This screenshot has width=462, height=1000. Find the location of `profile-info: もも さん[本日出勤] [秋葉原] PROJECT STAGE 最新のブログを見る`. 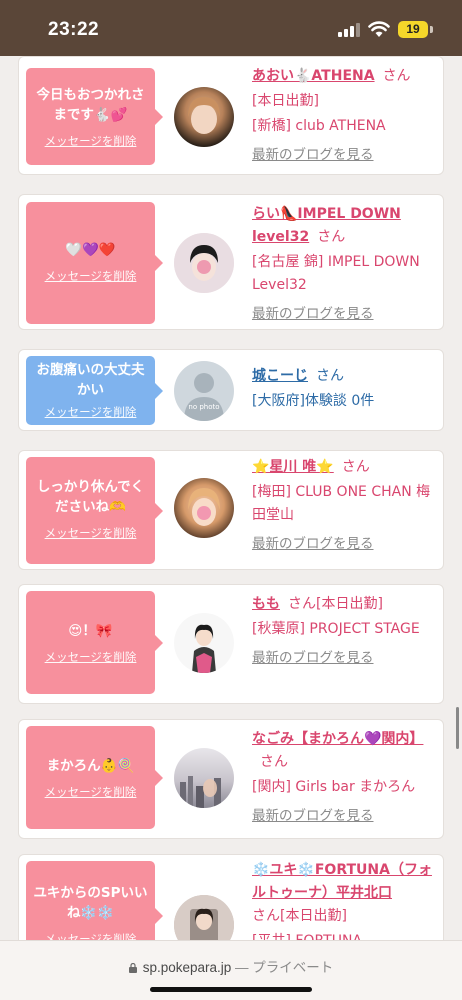

profile-info: もも さん[本日出勤] [秋葉原] PROJECT STAGE 最新のブログを見る is located at coordinates (345, 631).